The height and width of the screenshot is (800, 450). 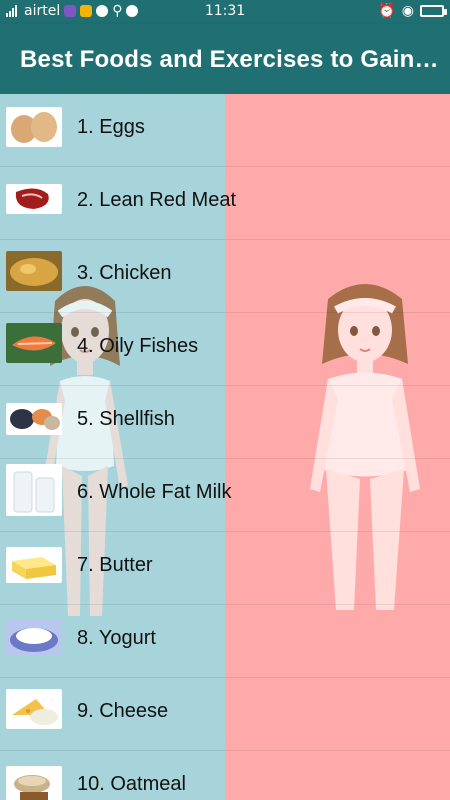 What do you see at coordinates (34, 490) in the screenshot?
I see `milk-icon` at bounding box center [34, 490].